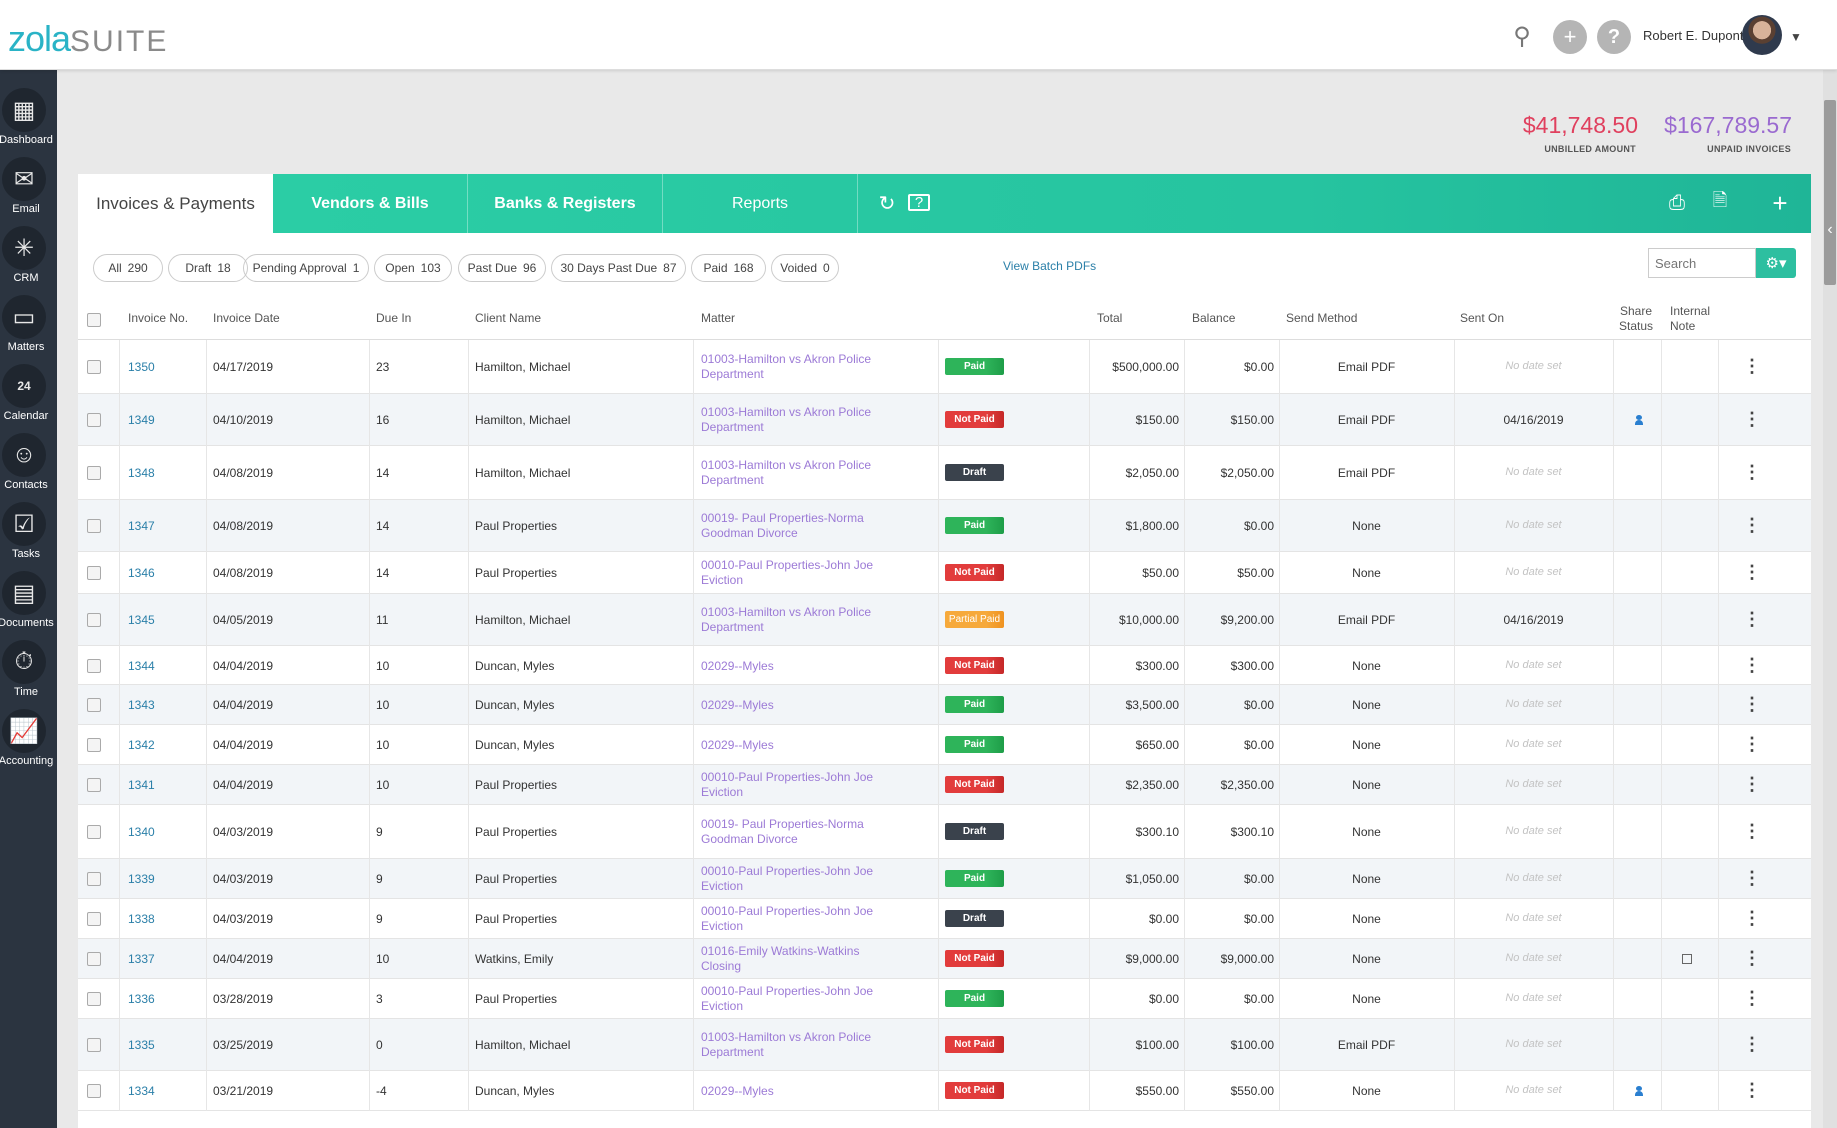  What do you see at coordinates (1570, 37) in the screenshot?
I see `add-icon: +` at bounding box center [1570, 37].